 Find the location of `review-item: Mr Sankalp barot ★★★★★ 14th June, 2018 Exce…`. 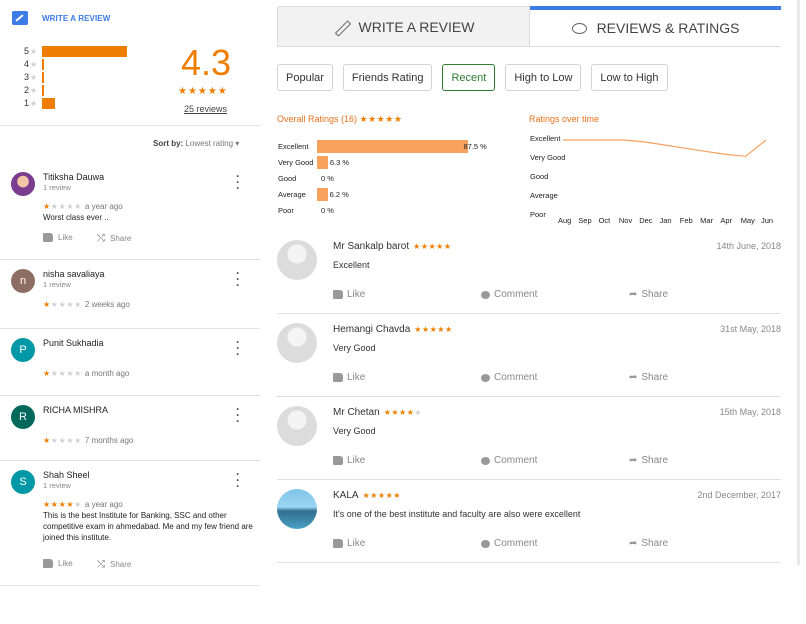

review-item: Mr Sankalp barot ★★★★★ 14th June, 2018 Exce… is located at coordinates (529, 272).